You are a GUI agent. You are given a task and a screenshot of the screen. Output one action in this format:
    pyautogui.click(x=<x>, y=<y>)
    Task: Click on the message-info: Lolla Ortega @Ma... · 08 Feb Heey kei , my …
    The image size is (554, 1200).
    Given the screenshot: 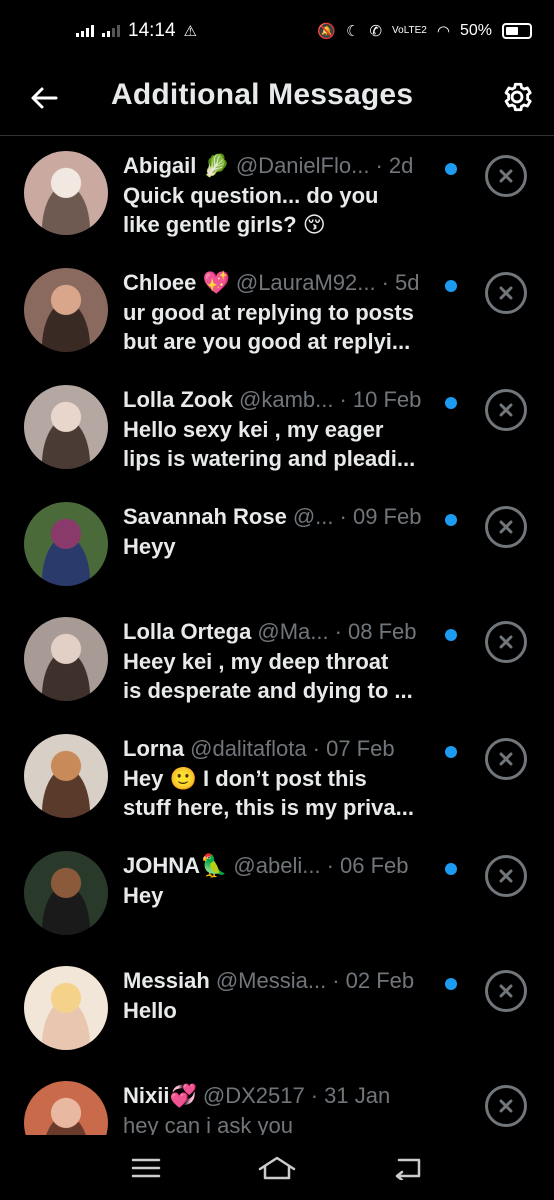 What is the action you would take?
    pyautogui.click(x=293, y=661)
    